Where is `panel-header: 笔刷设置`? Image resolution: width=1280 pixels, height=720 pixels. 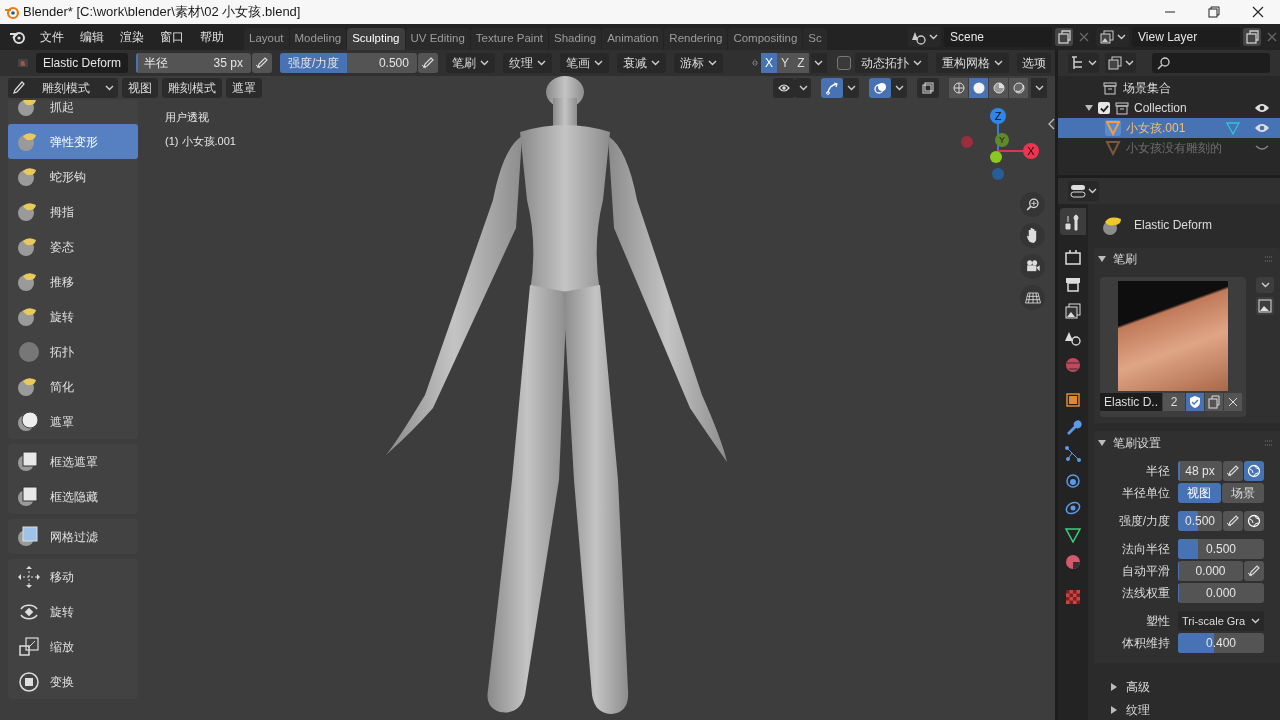 panel-header: 笔刷设置 is located at coordinates (1187, 443).